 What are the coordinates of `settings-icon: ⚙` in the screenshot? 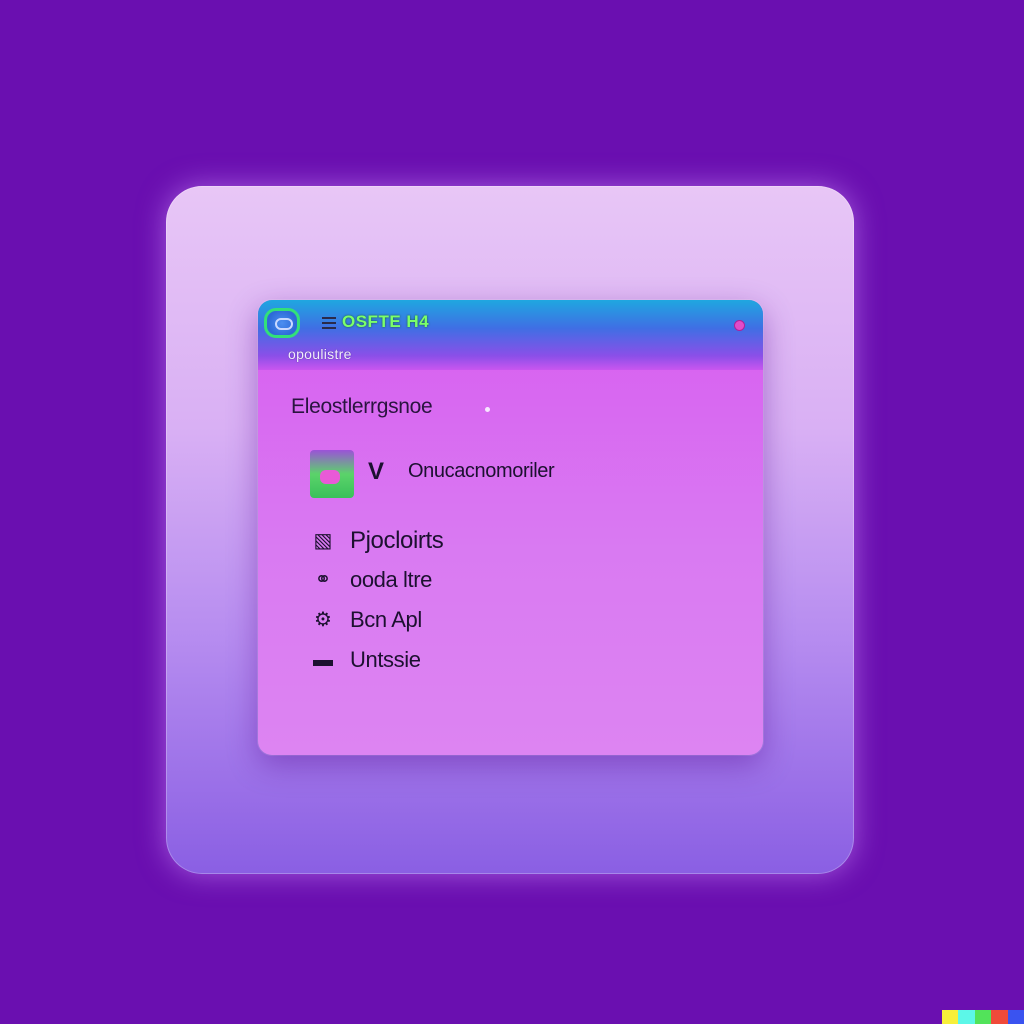 It's located at (323, 620).